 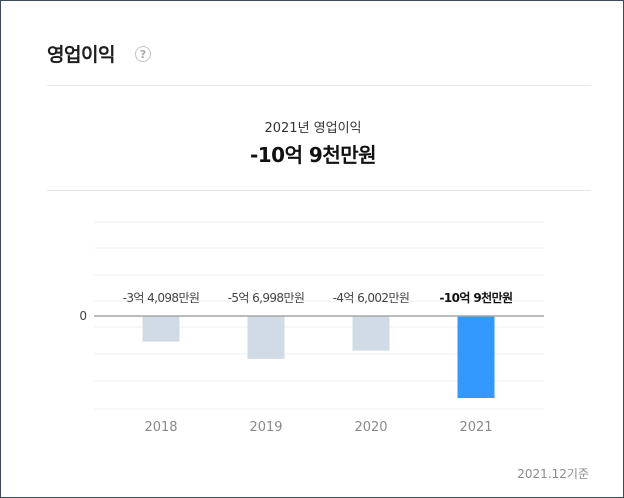 What do you see at coordinates (161, 298) in the screenshot?
I see `bar-label-2018: -3억 4,098만원` at bounding box center [161, 298].